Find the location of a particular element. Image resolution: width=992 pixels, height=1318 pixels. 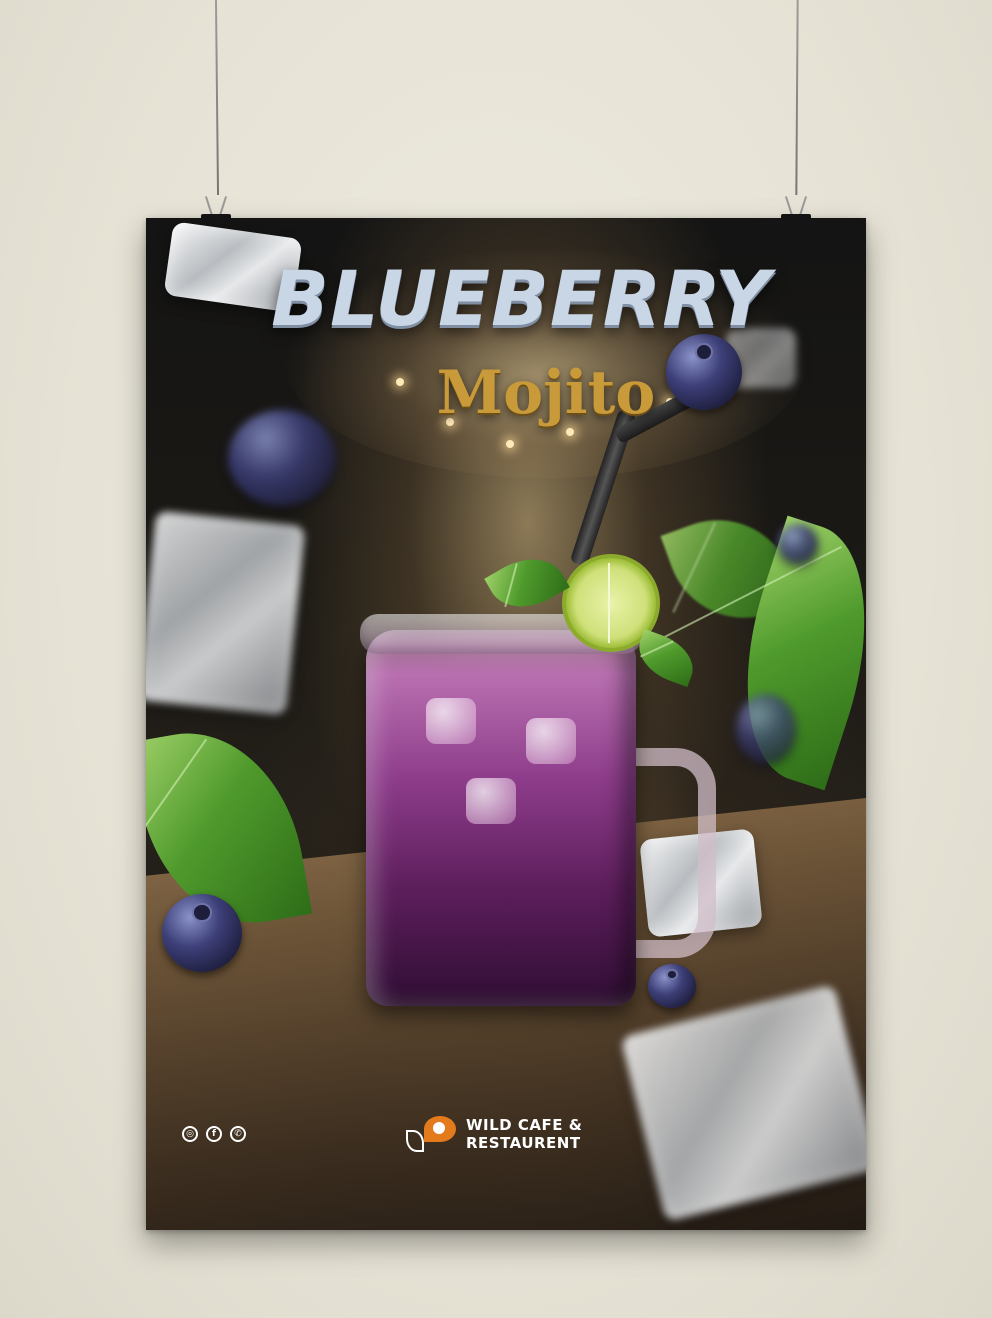

wild-cafe-logo-icon is located at coordinates (430, 1134).